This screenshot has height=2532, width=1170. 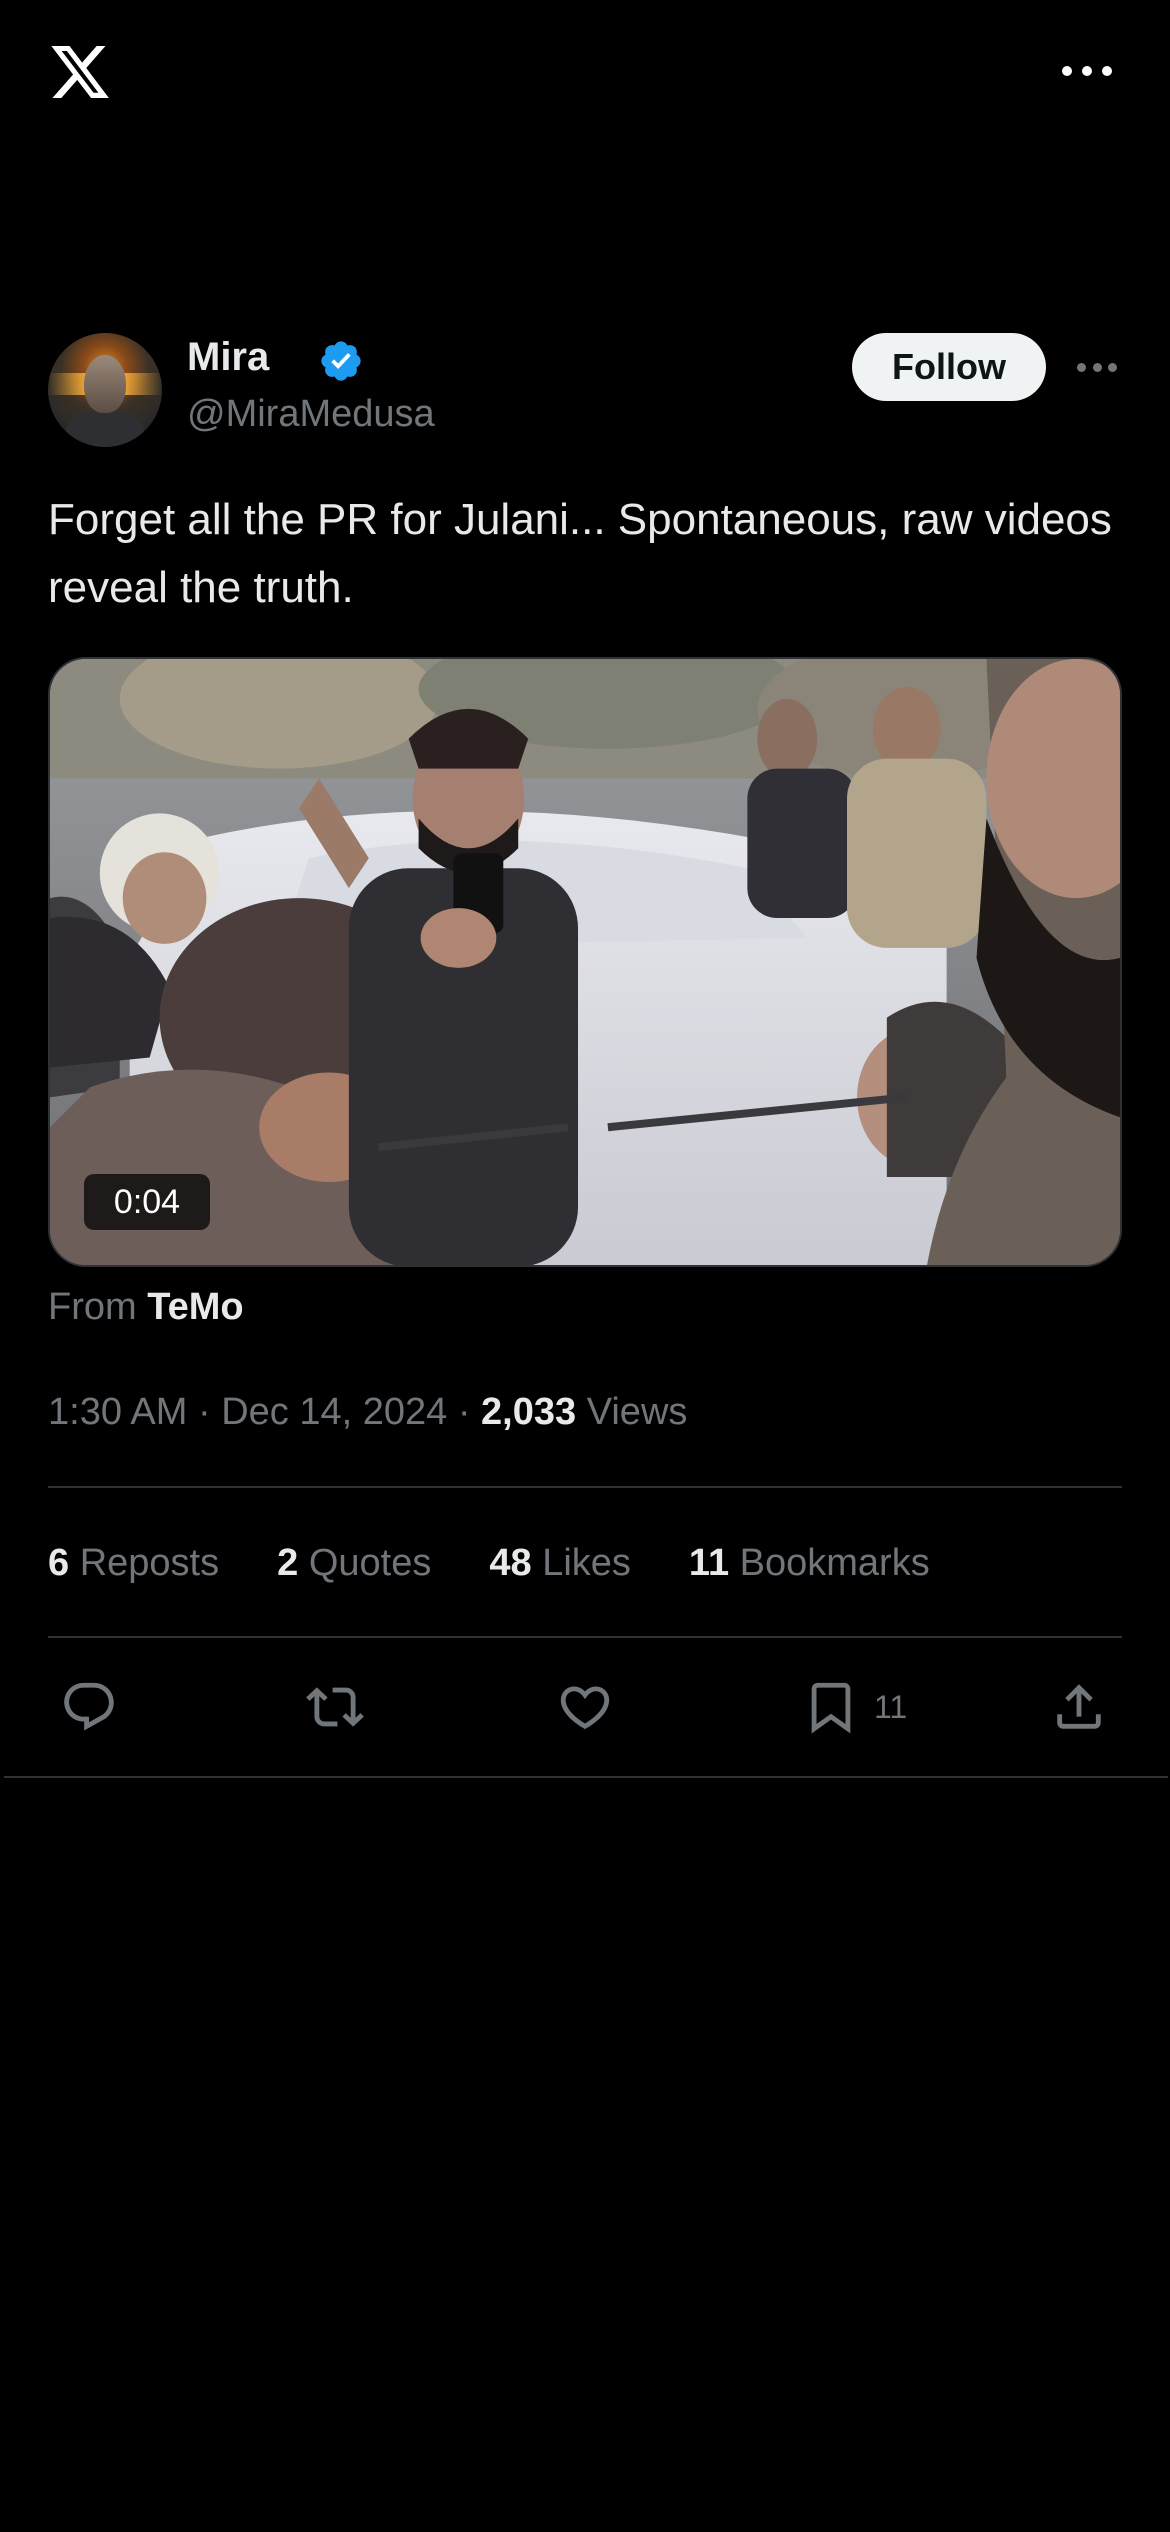 I want to click on repost-button, so click(x=335, y=1707).